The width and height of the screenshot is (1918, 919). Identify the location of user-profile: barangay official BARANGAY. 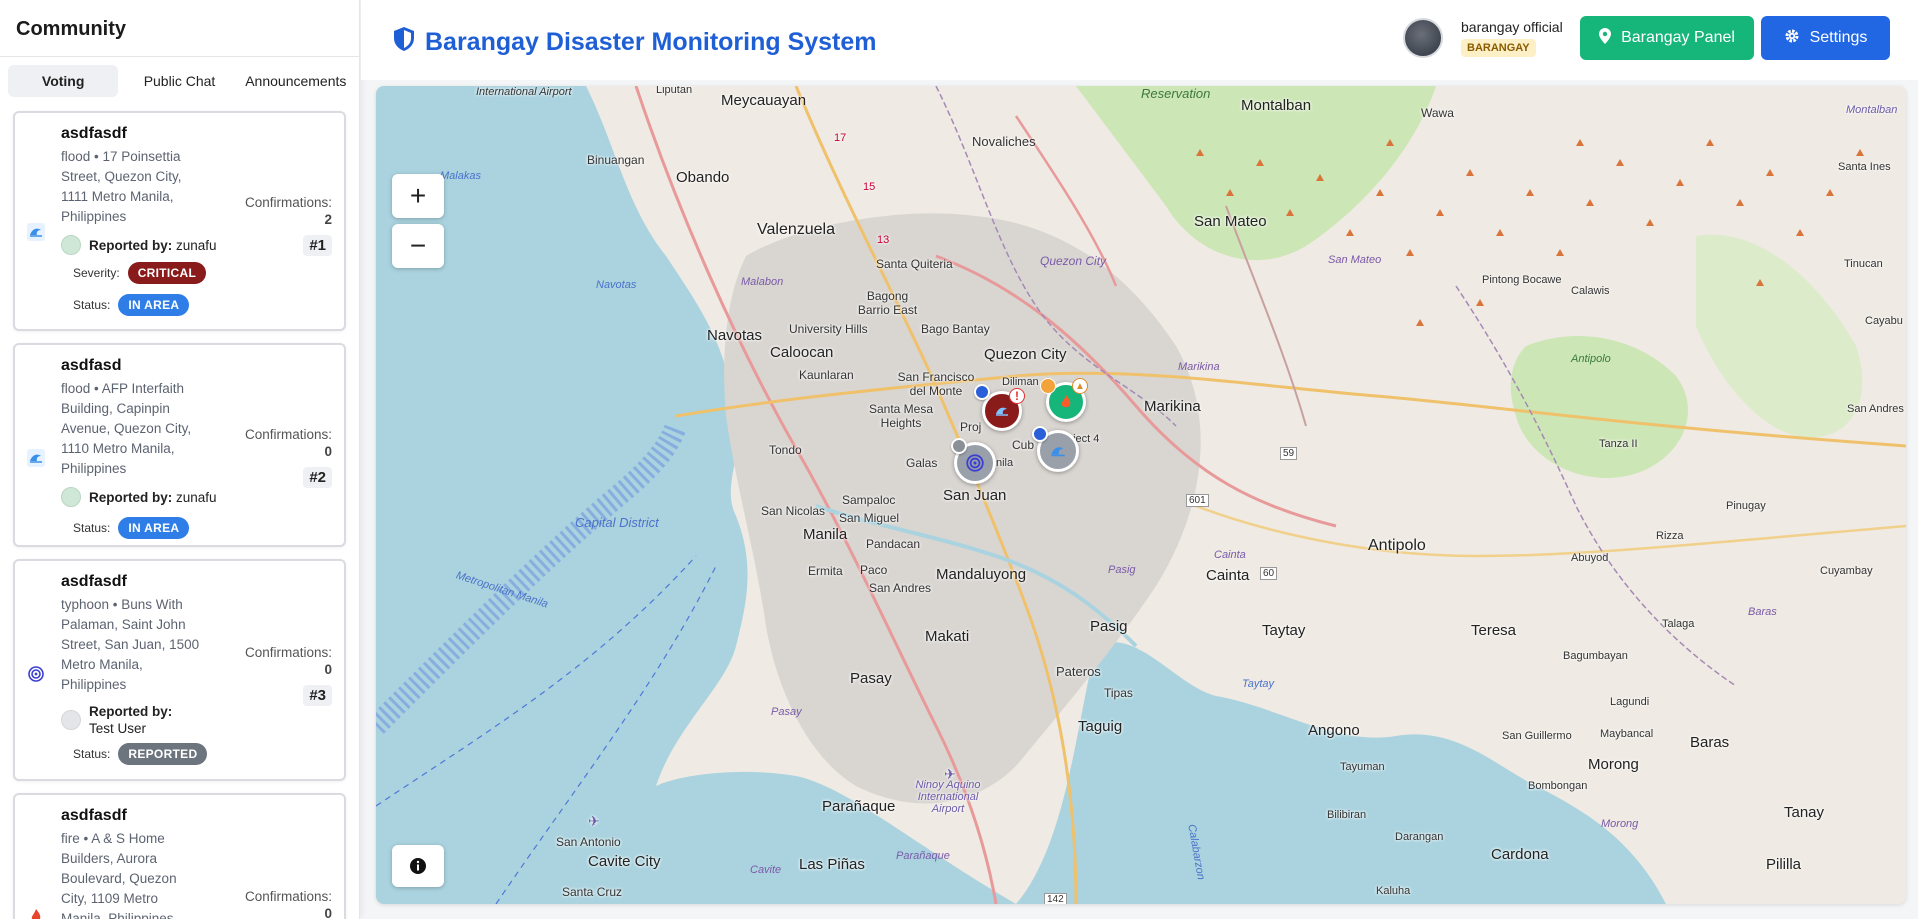
(1483, 38).